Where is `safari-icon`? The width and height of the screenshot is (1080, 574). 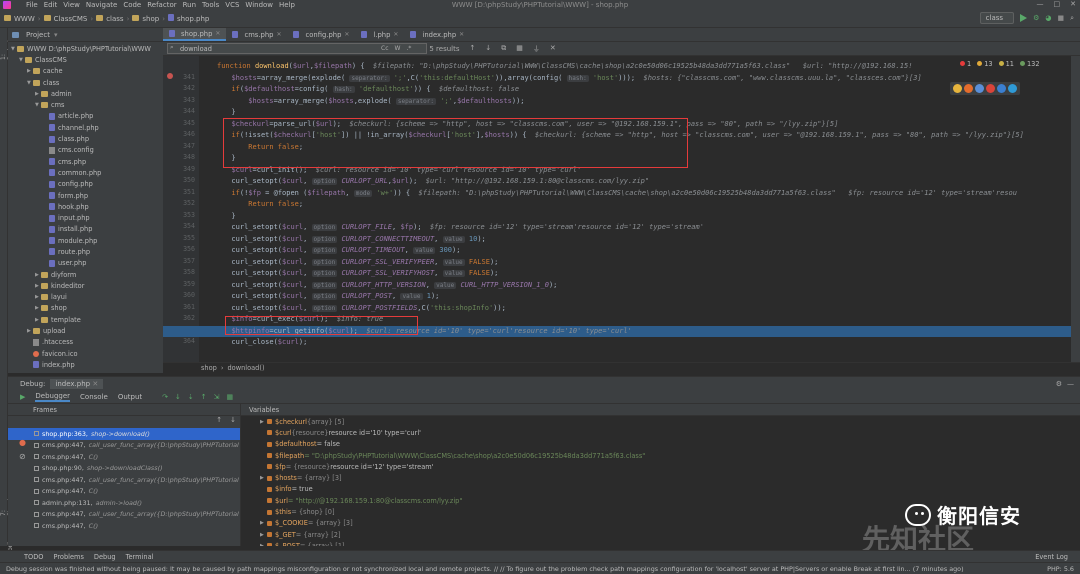
safari-icon is located at coordinates (979, 88).